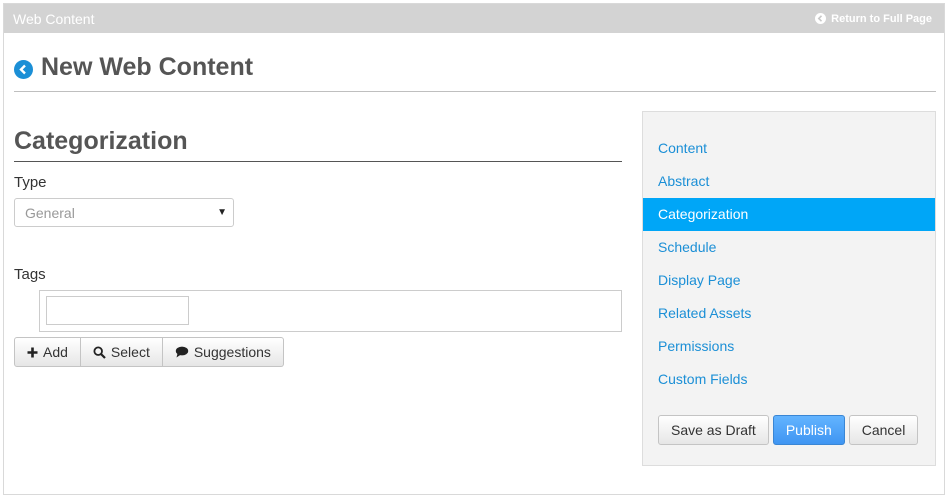 This screenshot has height=499, width=949. Describe the element at coordinates (789, 148) in the screenshot. I see `nav-item-content: Content` at that location.